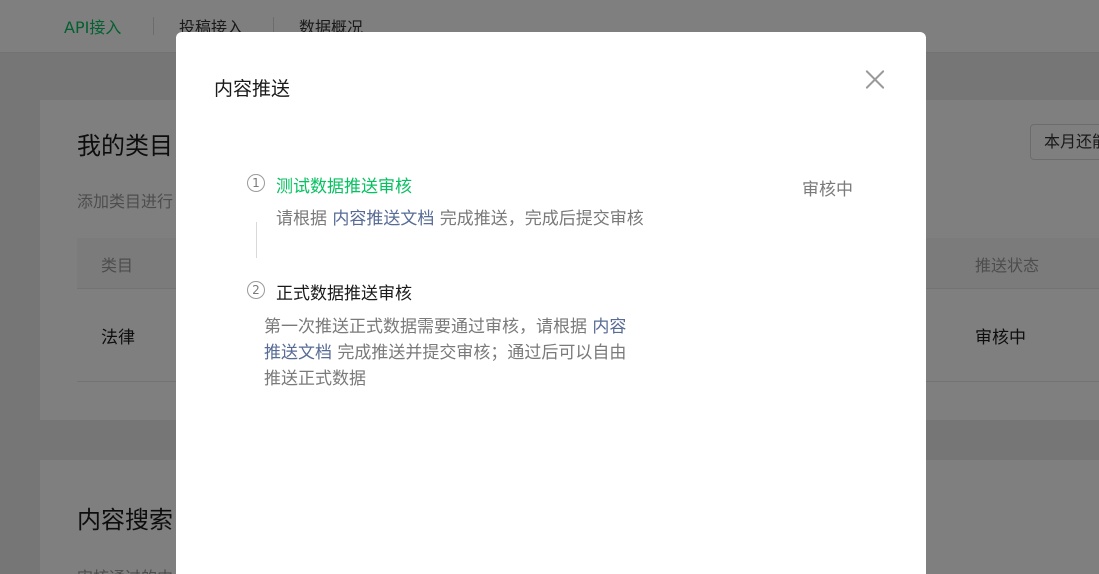  What do you see at coordinates (609, 327) in the screenshot?
I see `push-doc-link: 内容` at bounding box center [609, 327].